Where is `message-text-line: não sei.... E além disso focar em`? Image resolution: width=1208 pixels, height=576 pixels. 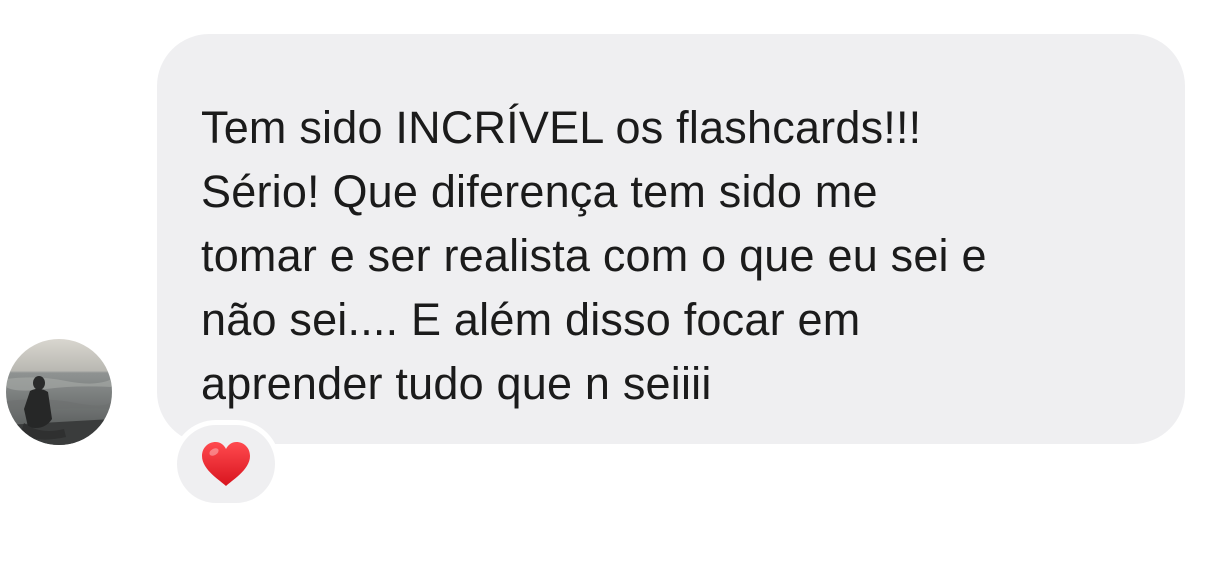
message-text-line: não sei.... E além disso focar em is located at coordinates (531, 319).